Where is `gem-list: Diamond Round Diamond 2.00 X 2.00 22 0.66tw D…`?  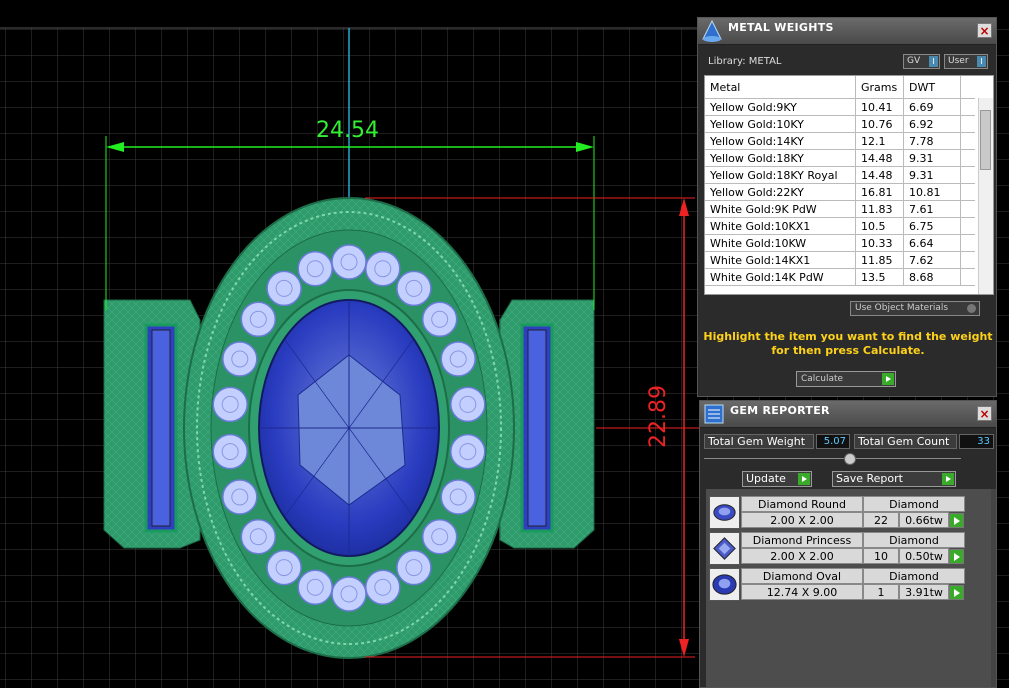 gem-list: Diamond Round Diamond 2.00 X 2.00 22 0.66tw D… is located at coordinates (848, 588).